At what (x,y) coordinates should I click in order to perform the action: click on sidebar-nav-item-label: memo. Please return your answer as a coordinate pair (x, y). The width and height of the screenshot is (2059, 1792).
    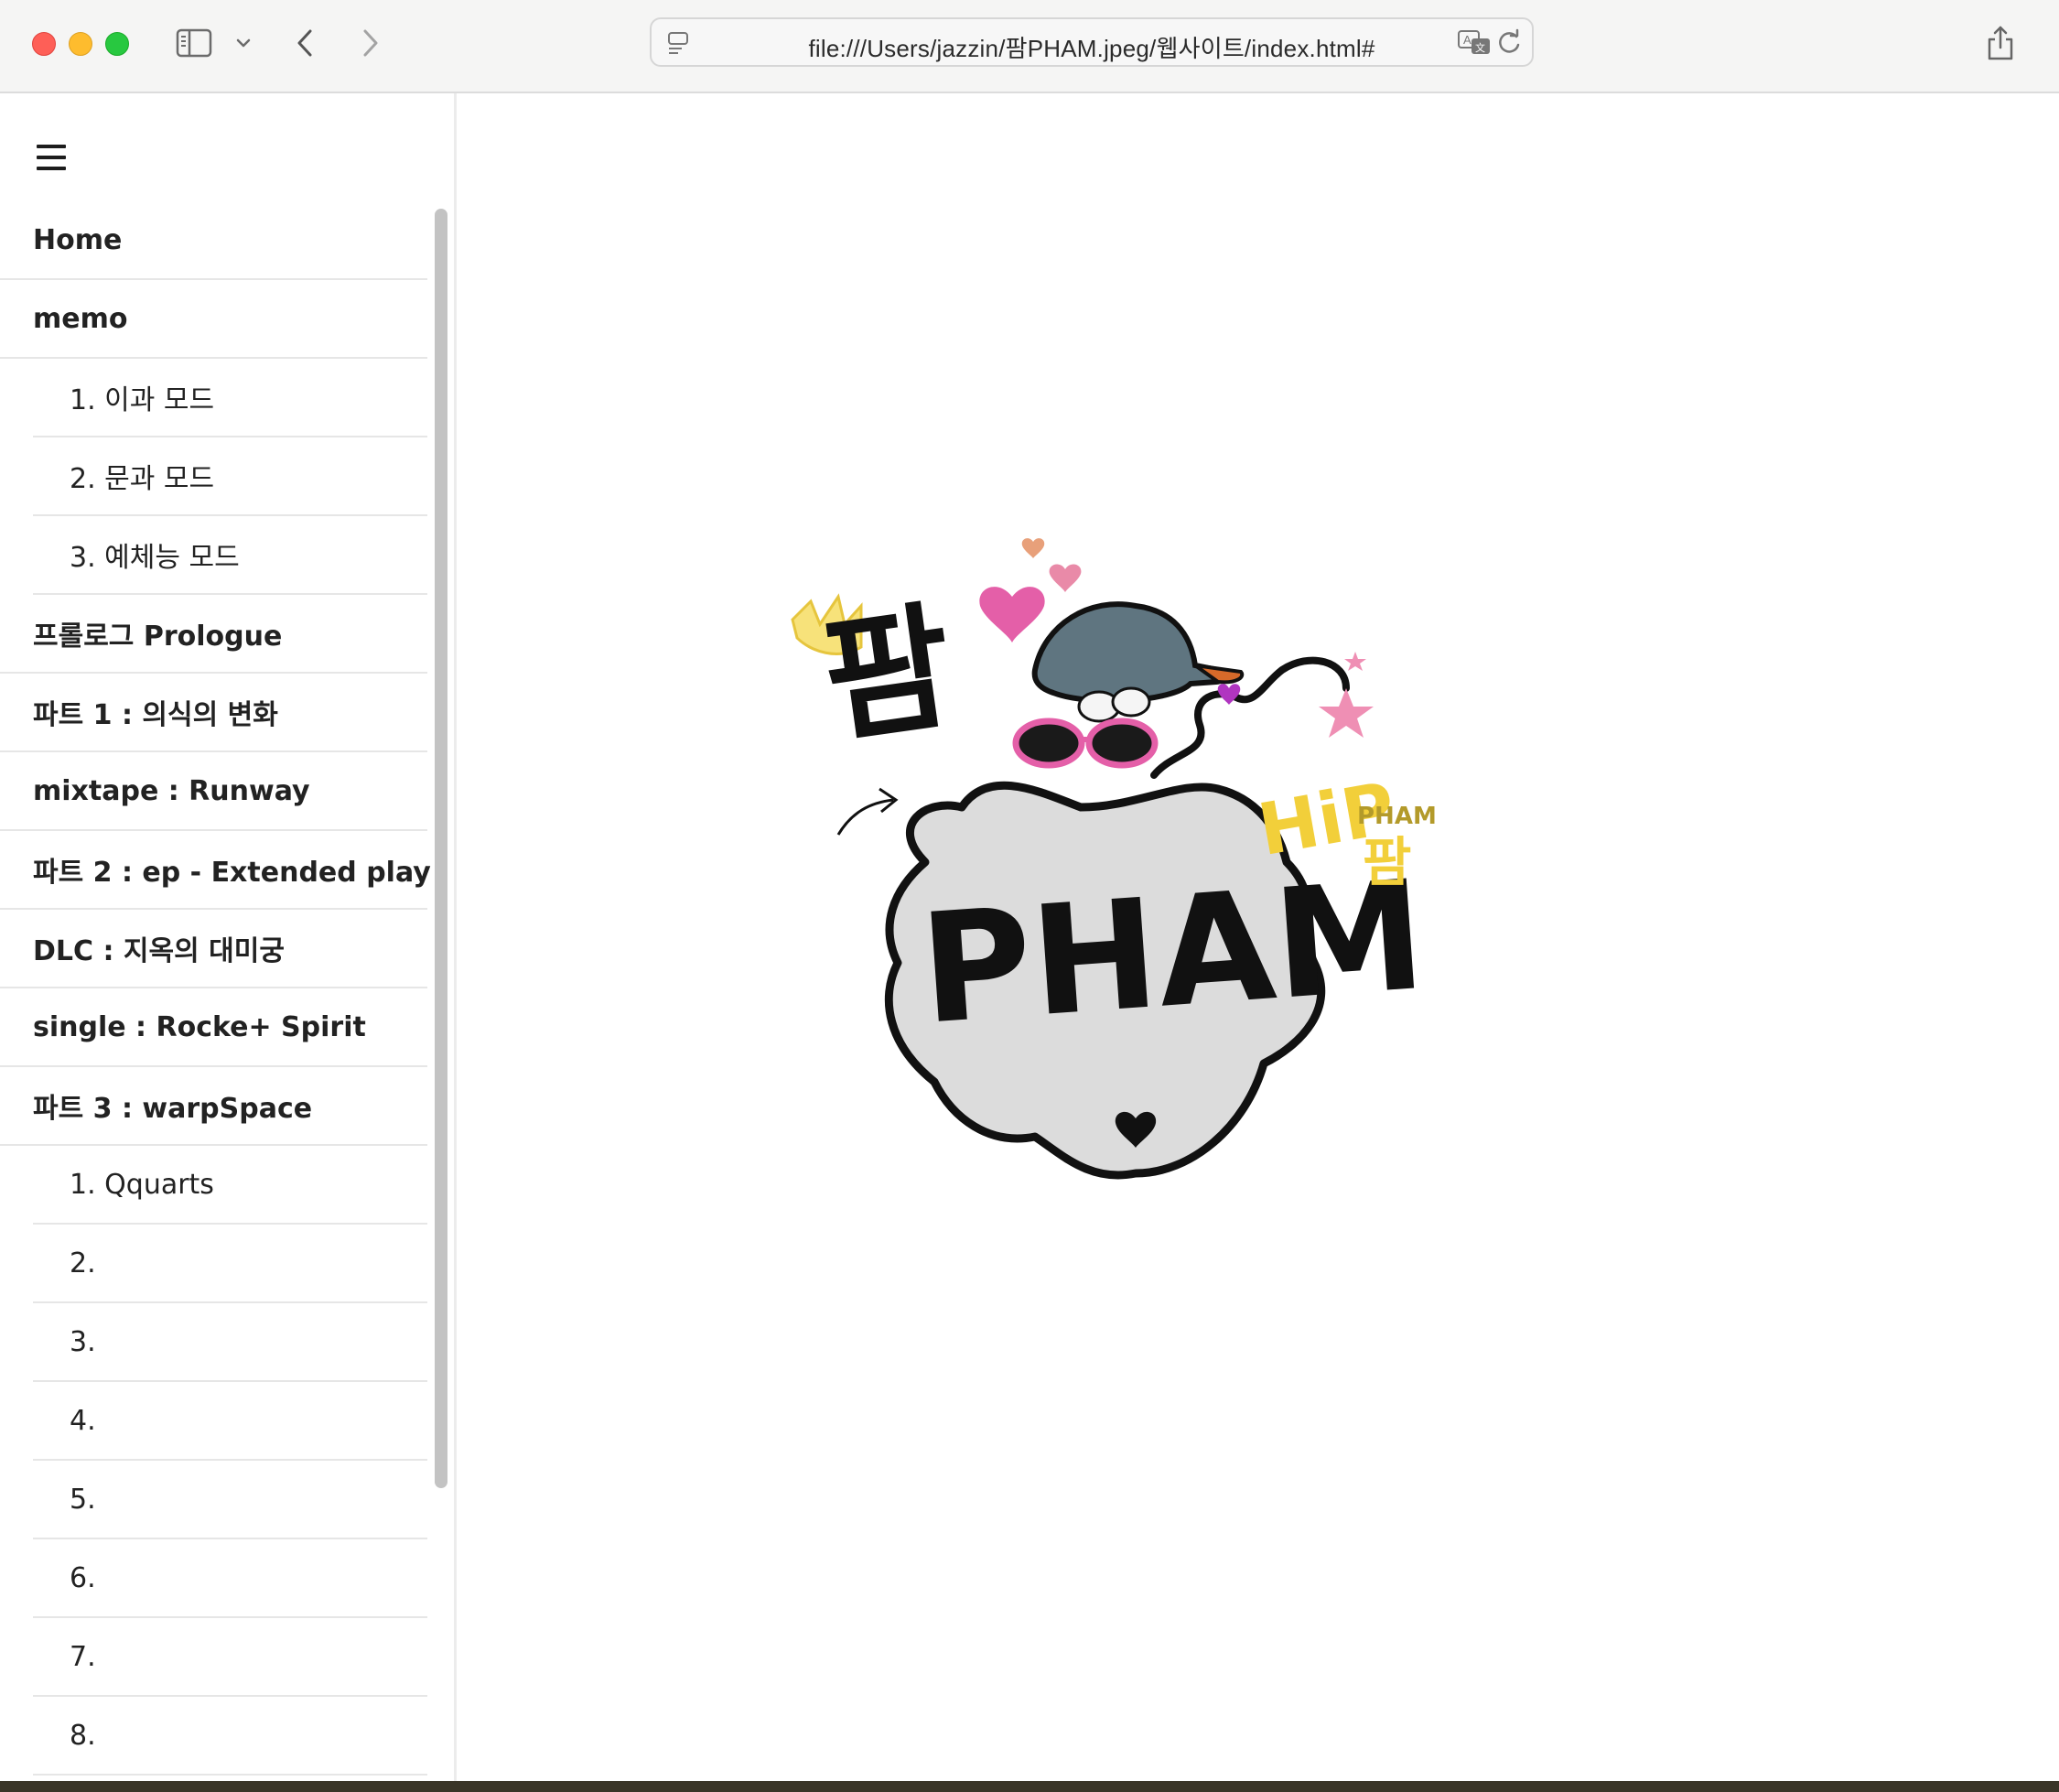
    Looking at the image, I should click on (80, 318).